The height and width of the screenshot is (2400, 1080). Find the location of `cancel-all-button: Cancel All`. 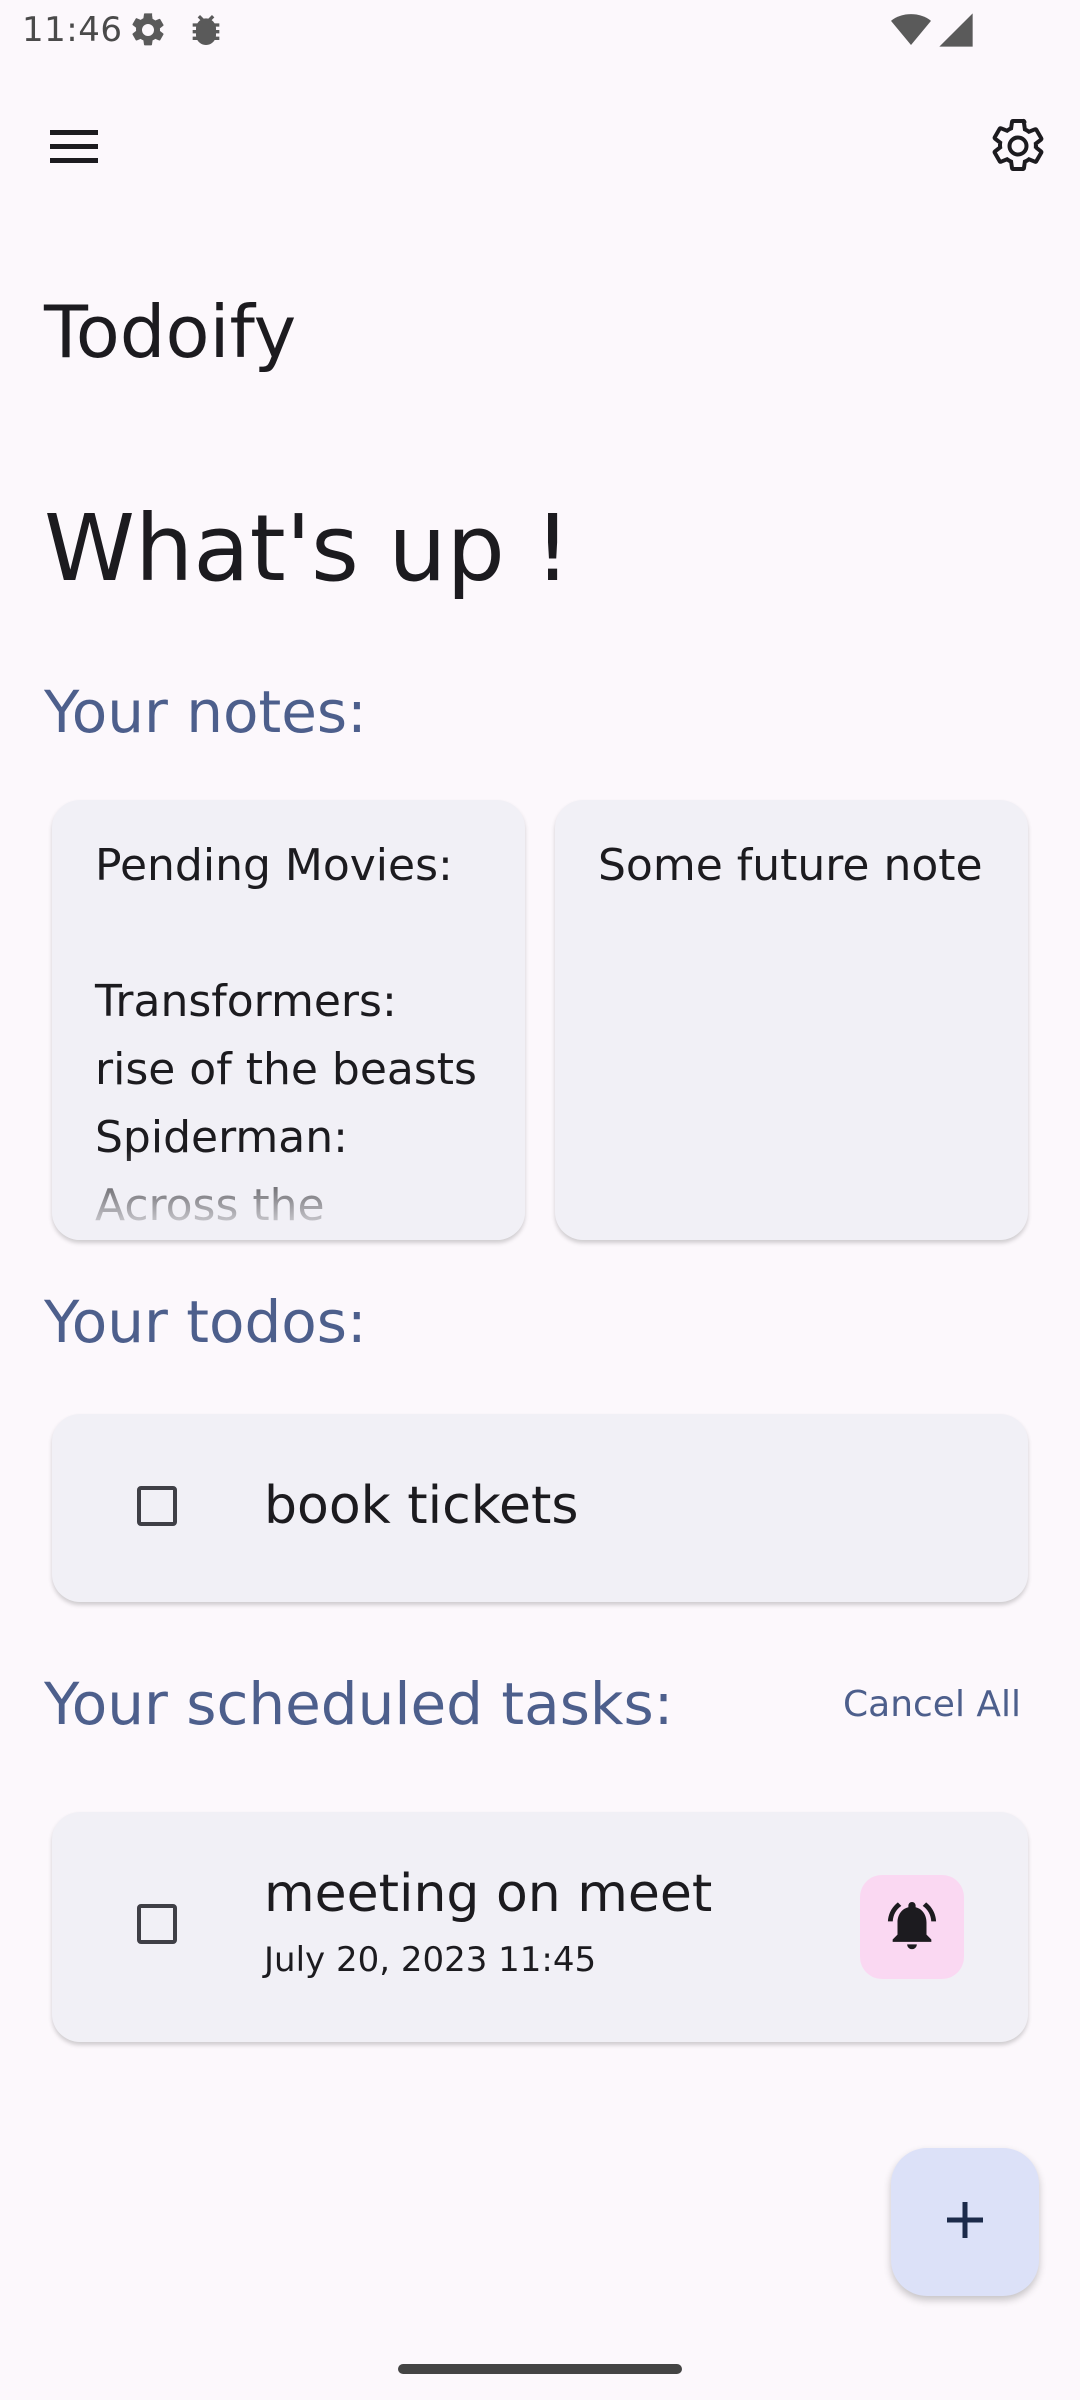

cancel-all-button: Cancel All is located at coordinates (932, 1704).